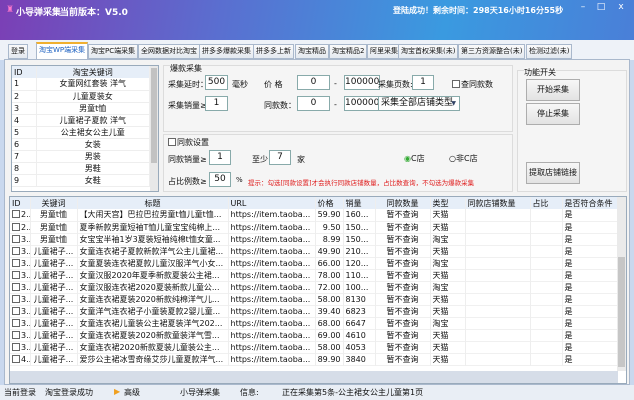 The width and height of the screenshot is (634, 400). Describe the element at coordinates (81, 180) in the screenshot. I see `keyword-row: 9 女鞋` at that location.